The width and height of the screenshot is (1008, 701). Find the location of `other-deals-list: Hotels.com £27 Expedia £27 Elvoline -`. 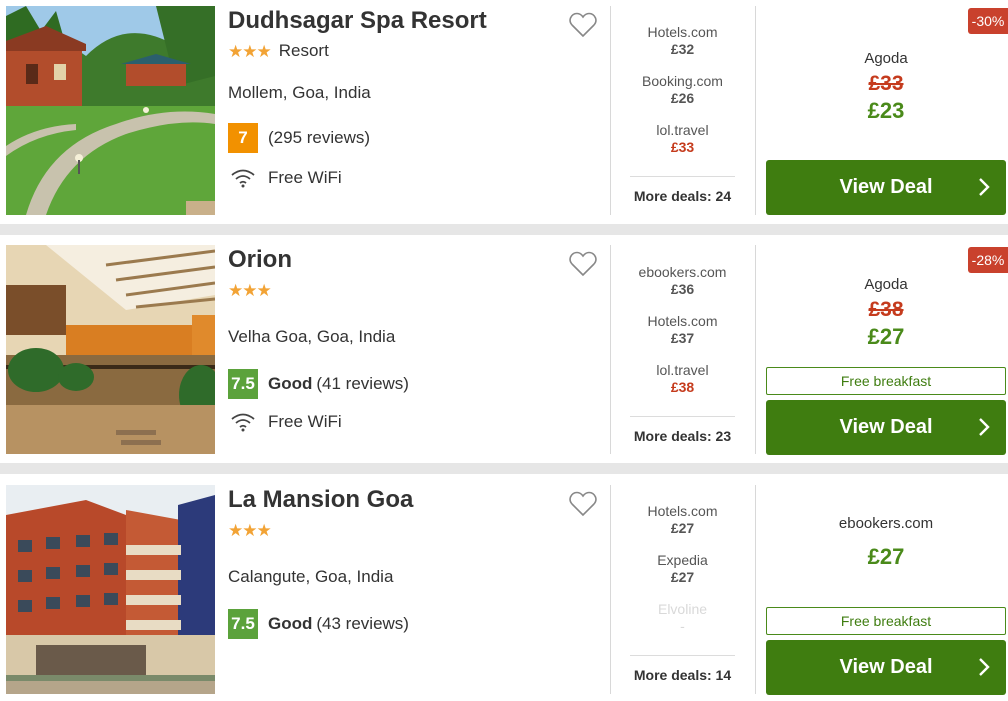

other-deals-list: Hotels.com £27 Expedia £27 Elvoline - is located at coordinates (682, 576).